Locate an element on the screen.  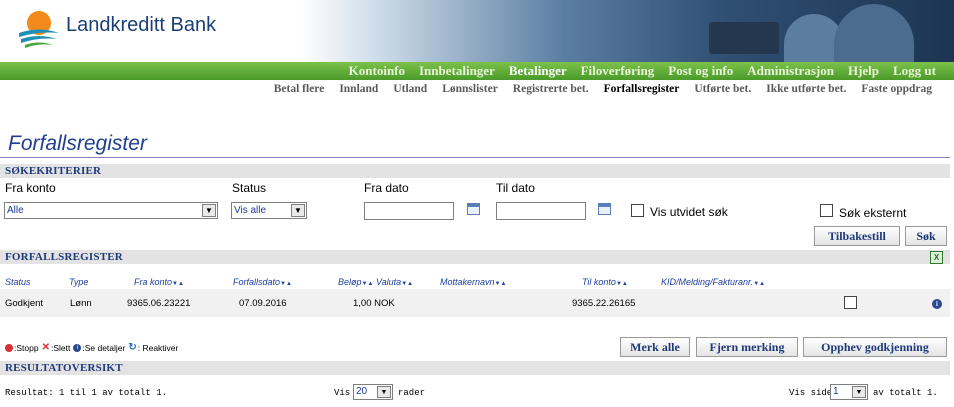
page-select: 1 ▼ is located at coordinates (849, 392).